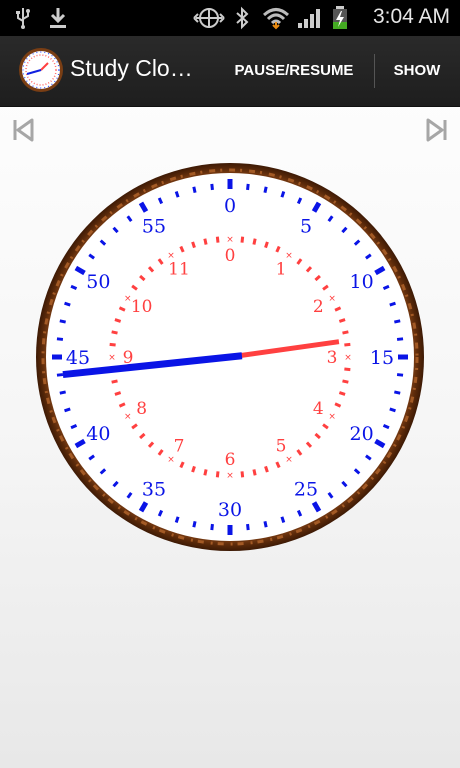  What do you see at coordinates (411, 16) in the screenshot?
I see `status-time: 3:04 AM` at bounding box center [411, 16].